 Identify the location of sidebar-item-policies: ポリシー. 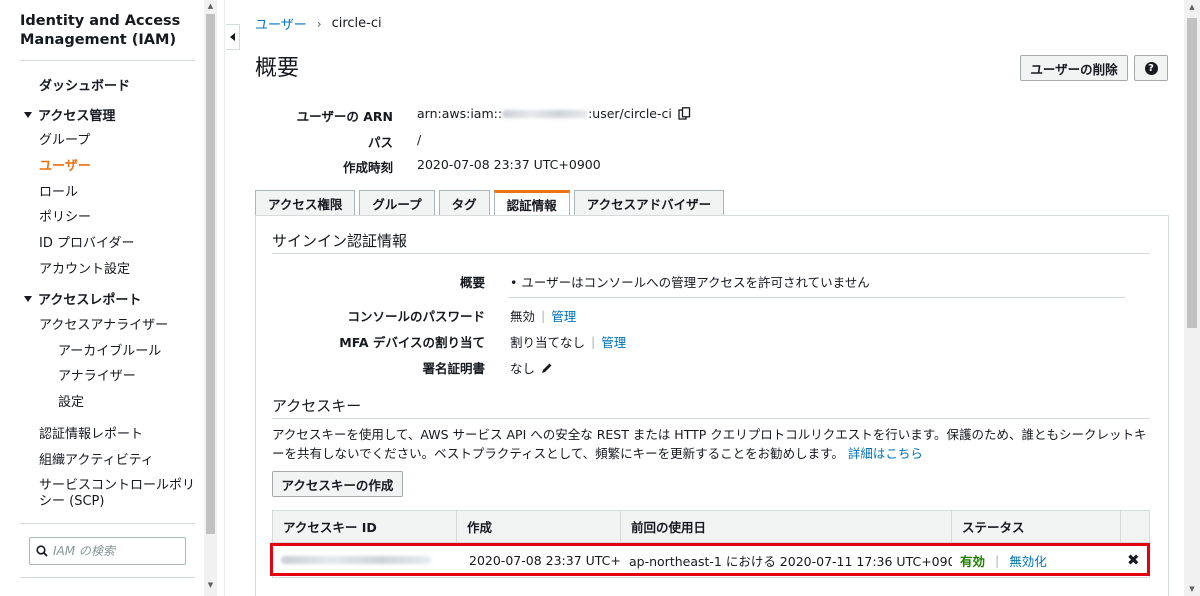
(65, 218).